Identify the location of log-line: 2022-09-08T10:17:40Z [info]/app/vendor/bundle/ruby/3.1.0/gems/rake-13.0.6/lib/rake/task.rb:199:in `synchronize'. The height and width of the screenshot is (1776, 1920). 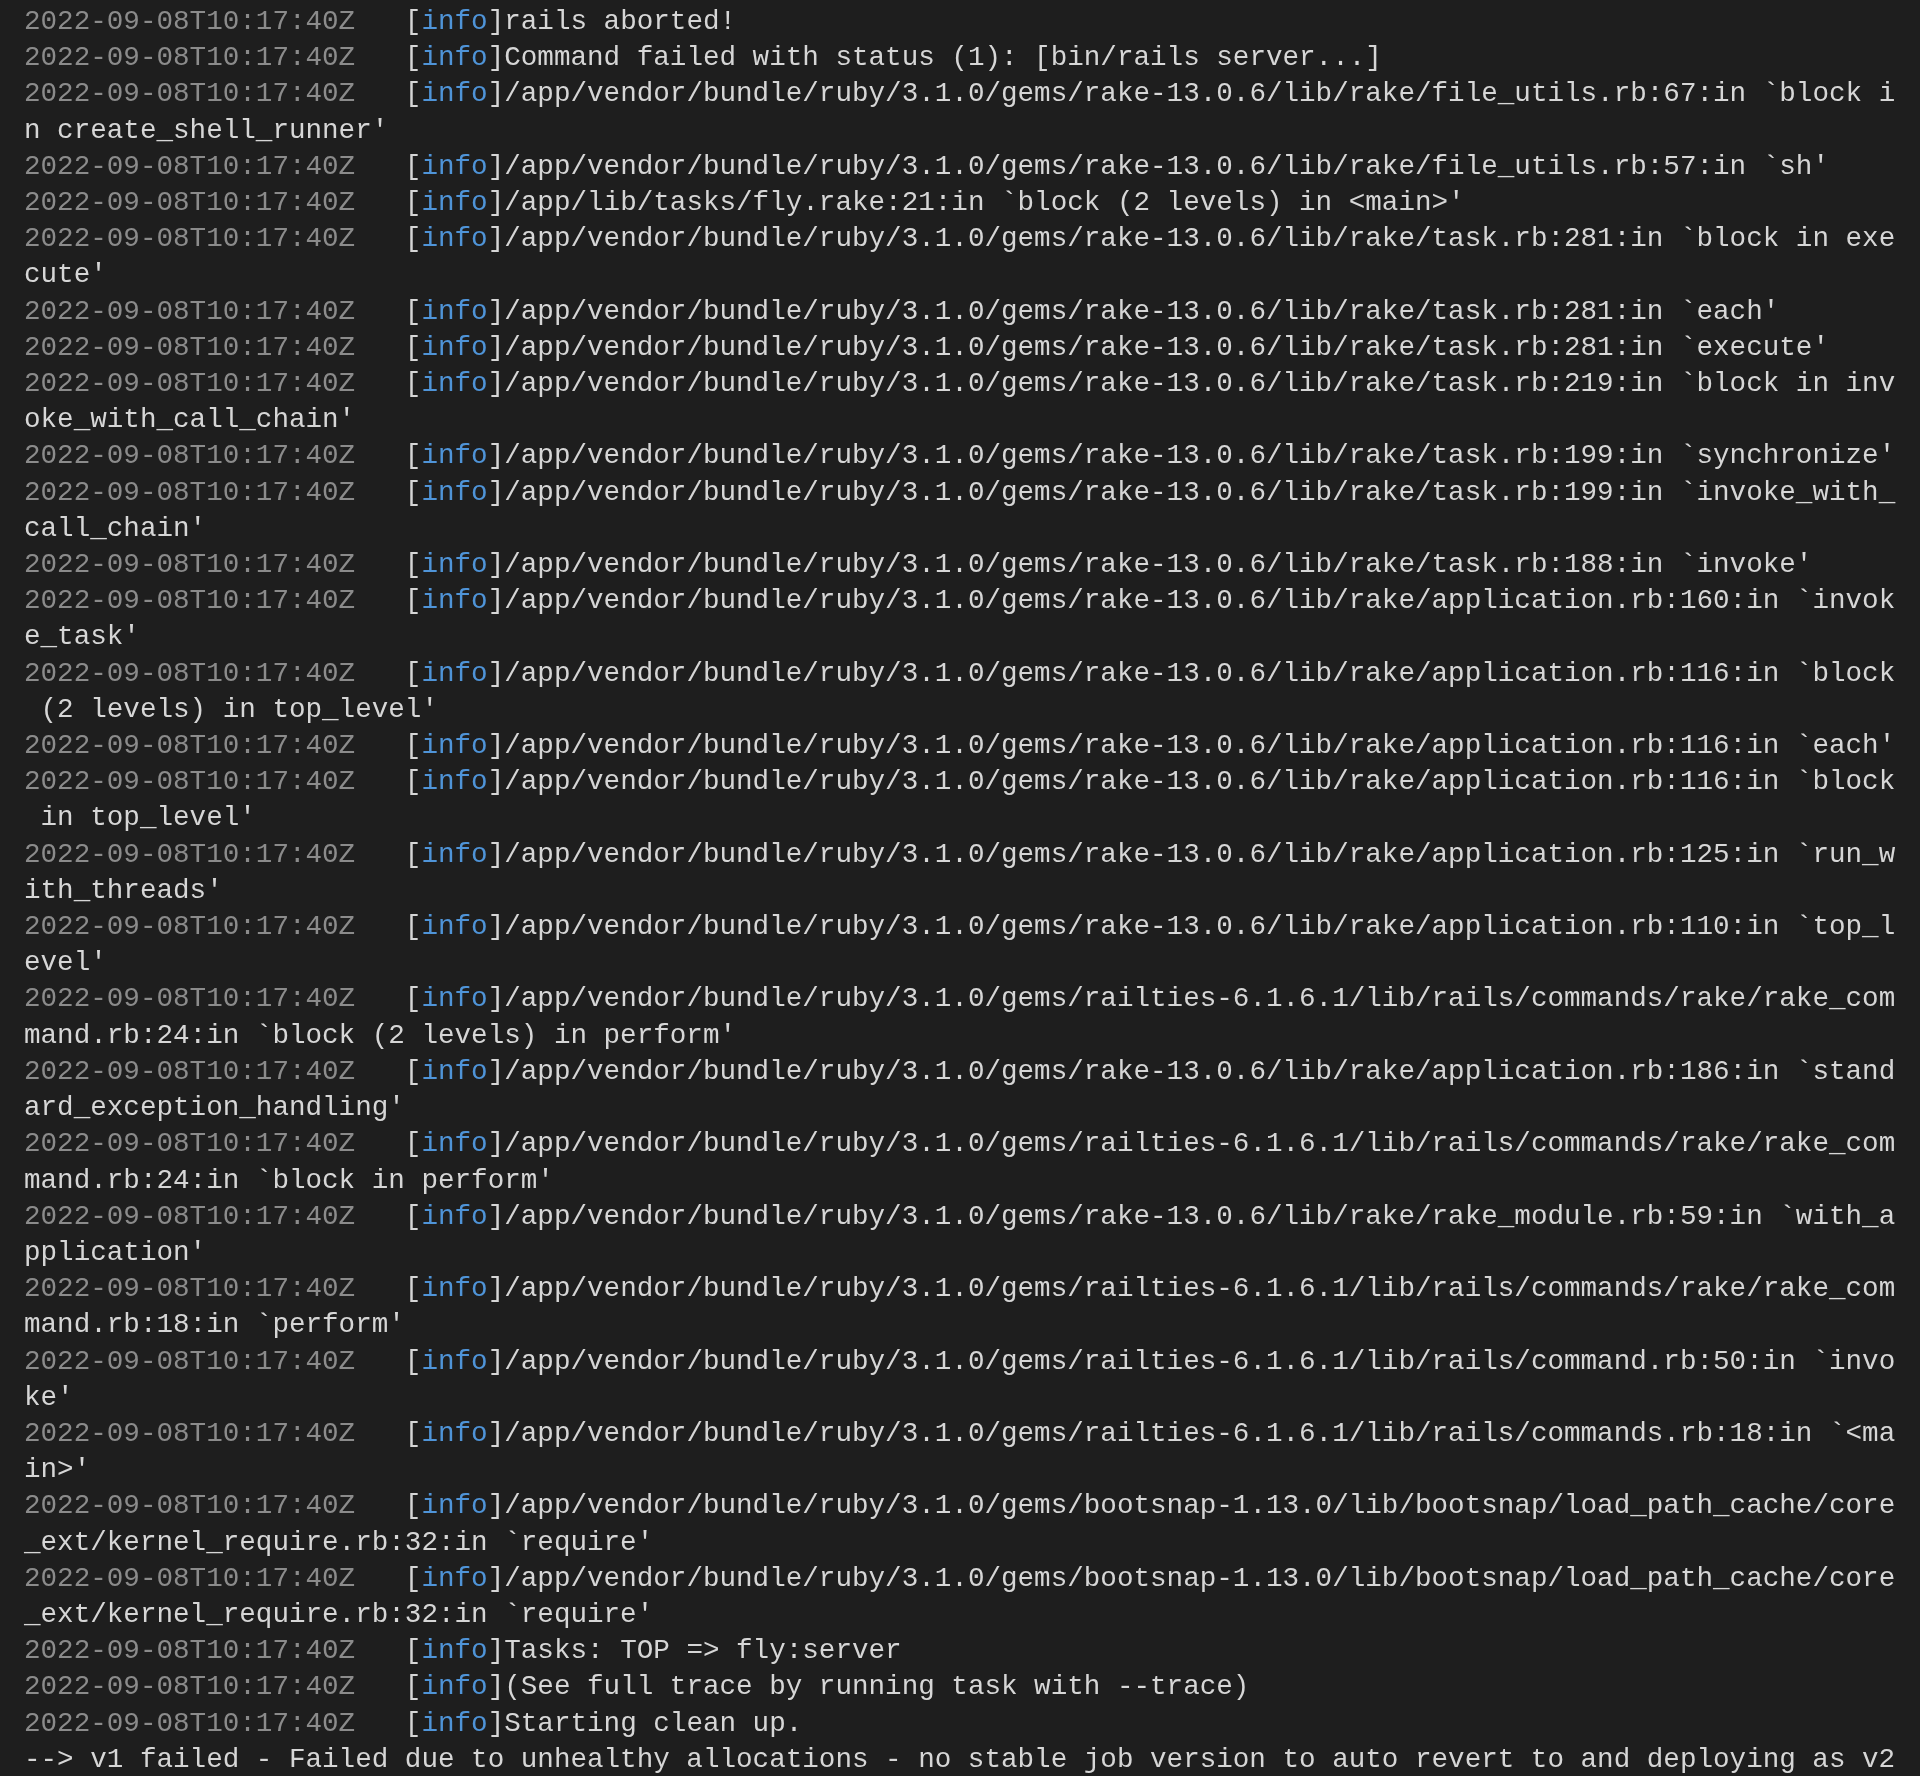
(960, 456).